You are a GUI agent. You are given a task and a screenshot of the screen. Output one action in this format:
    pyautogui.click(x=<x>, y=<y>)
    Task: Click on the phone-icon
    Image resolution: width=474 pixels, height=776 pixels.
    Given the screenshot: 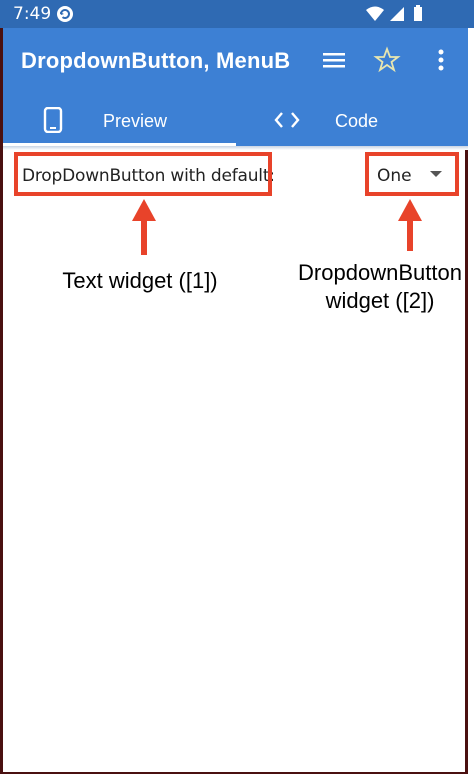 What is the action you would take?
    pyautogui.click(x=53, y=120)
    